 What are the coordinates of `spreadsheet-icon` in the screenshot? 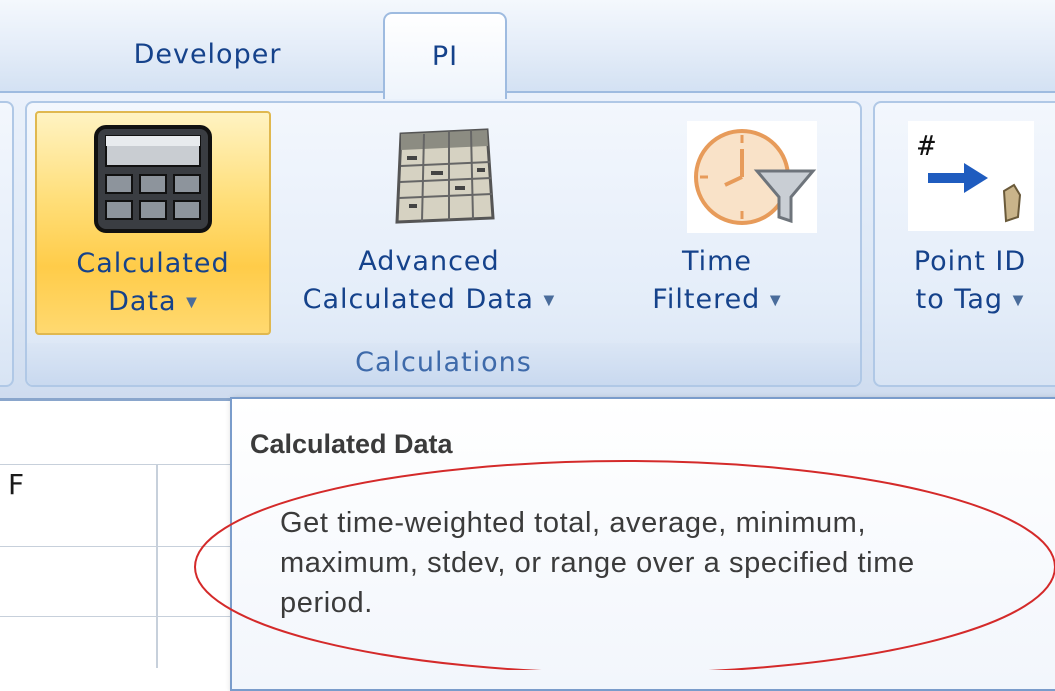 It's located at (445, 176).